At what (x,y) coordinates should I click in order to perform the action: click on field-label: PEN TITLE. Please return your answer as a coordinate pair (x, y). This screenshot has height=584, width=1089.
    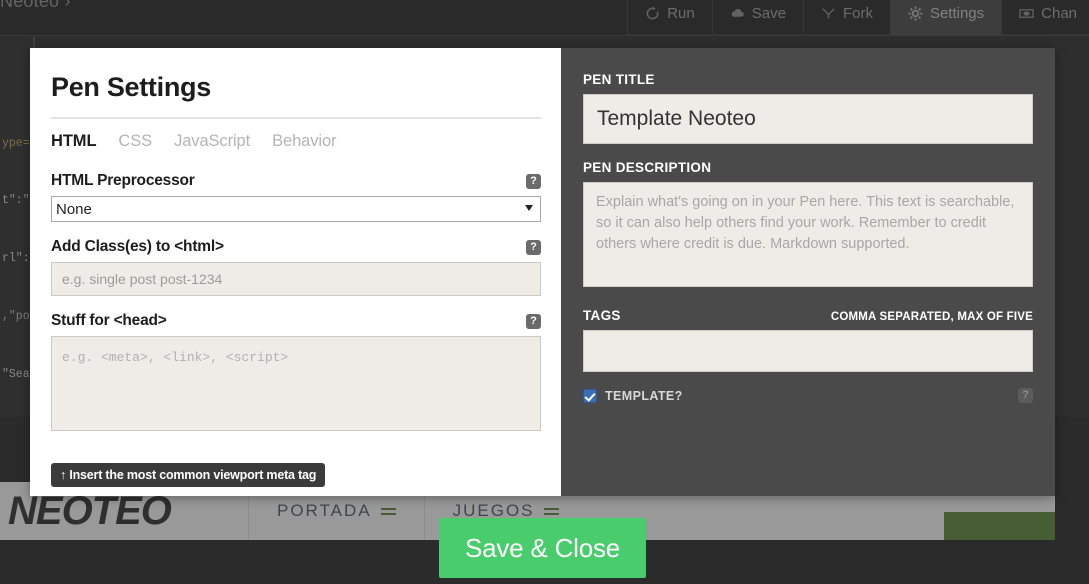
    Looking at the image, I should click on (619, 79).